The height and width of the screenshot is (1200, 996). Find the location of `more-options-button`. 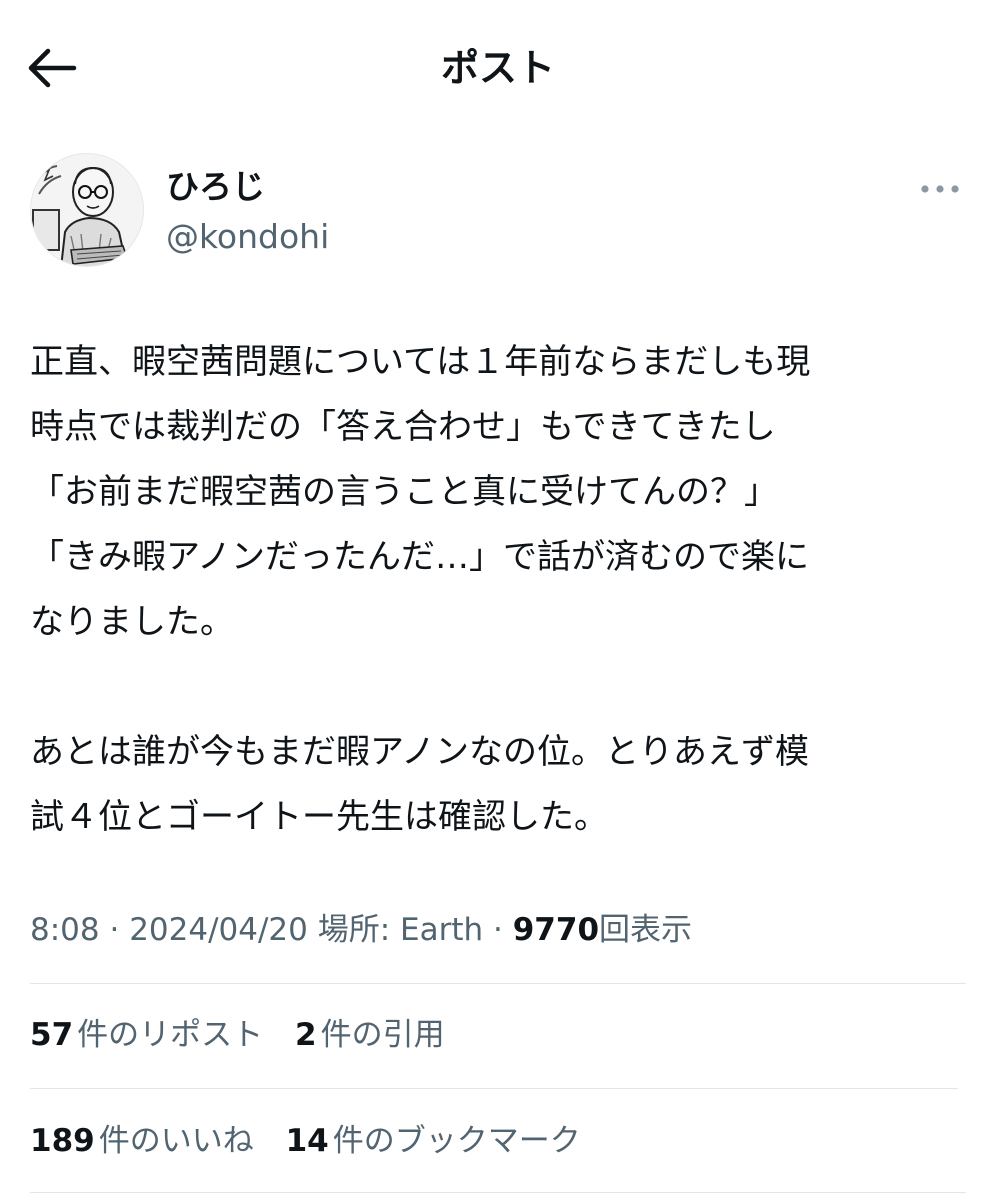

more-options-button is located at coordinates (940, 189).